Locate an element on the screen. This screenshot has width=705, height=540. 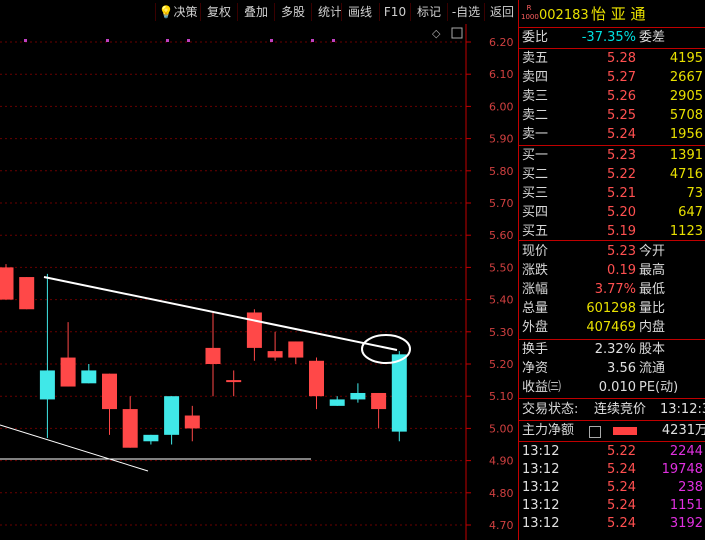
watchlist-remove-button: -自选 is located at coordinates (465, 12).